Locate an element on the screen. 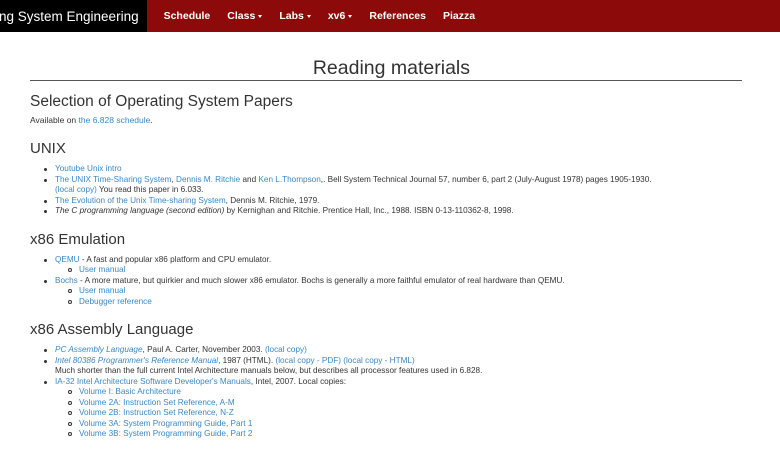  nav-references-label: References is located at coordinates (397, 16).